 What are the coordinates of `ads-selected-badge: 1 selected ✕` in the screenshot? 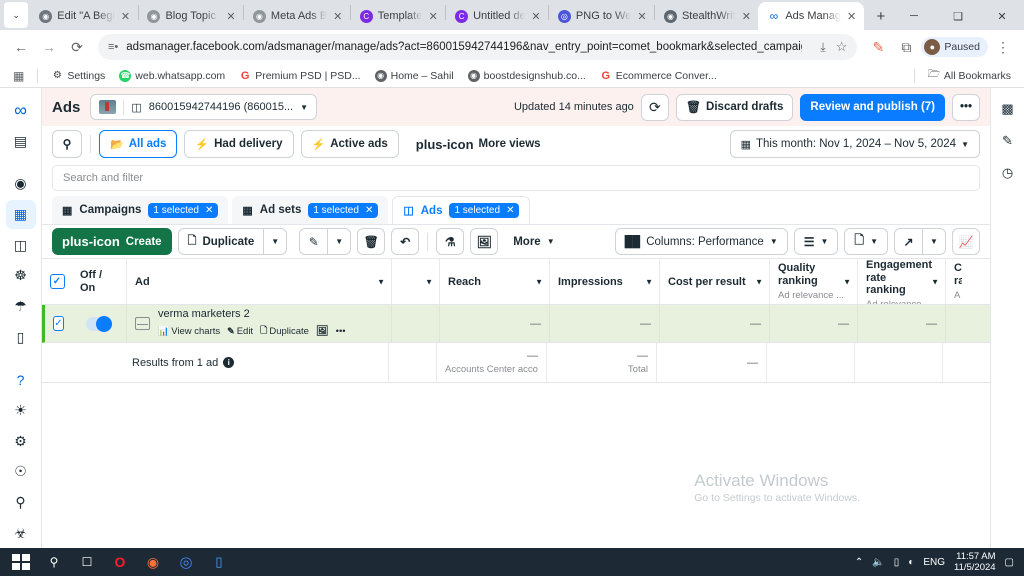 It's located at (484, 210).